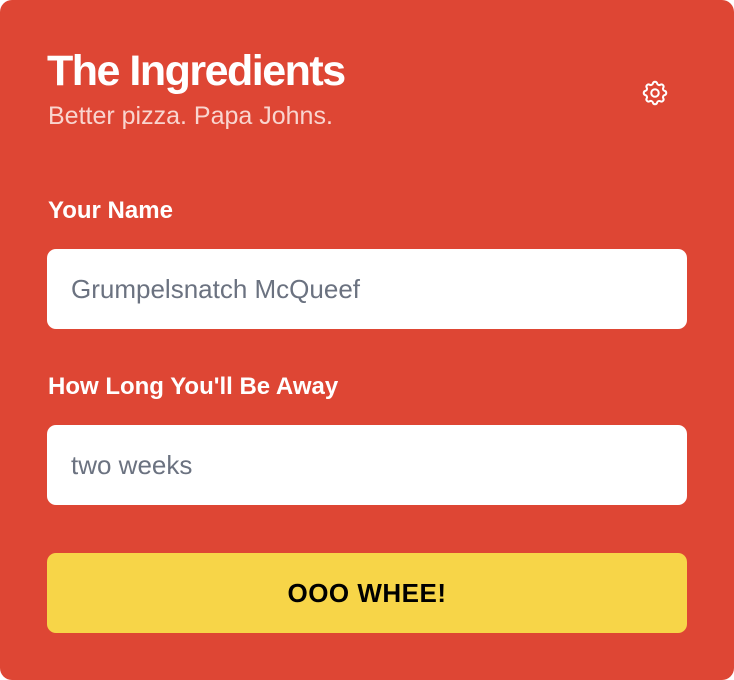 The width and height of the screenshot is (734, 680). I want to click on gear-icon, so click(655, 93).